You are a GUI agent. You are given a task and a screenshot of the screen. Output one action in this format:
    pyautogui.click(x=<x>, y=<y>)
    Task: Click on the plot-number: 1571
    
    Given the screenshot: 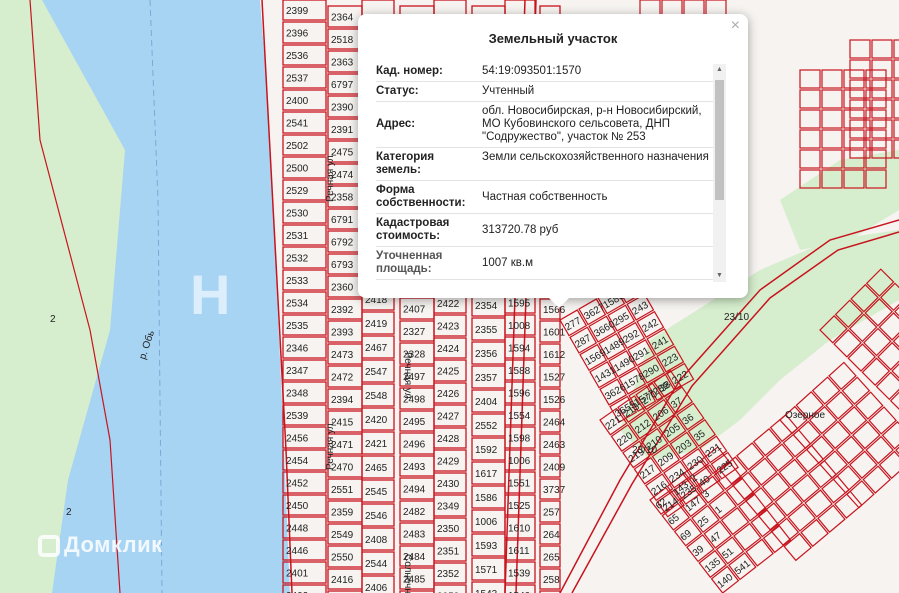 What is the action you would take?
    pyautogui.click(x=486, y=570)
    